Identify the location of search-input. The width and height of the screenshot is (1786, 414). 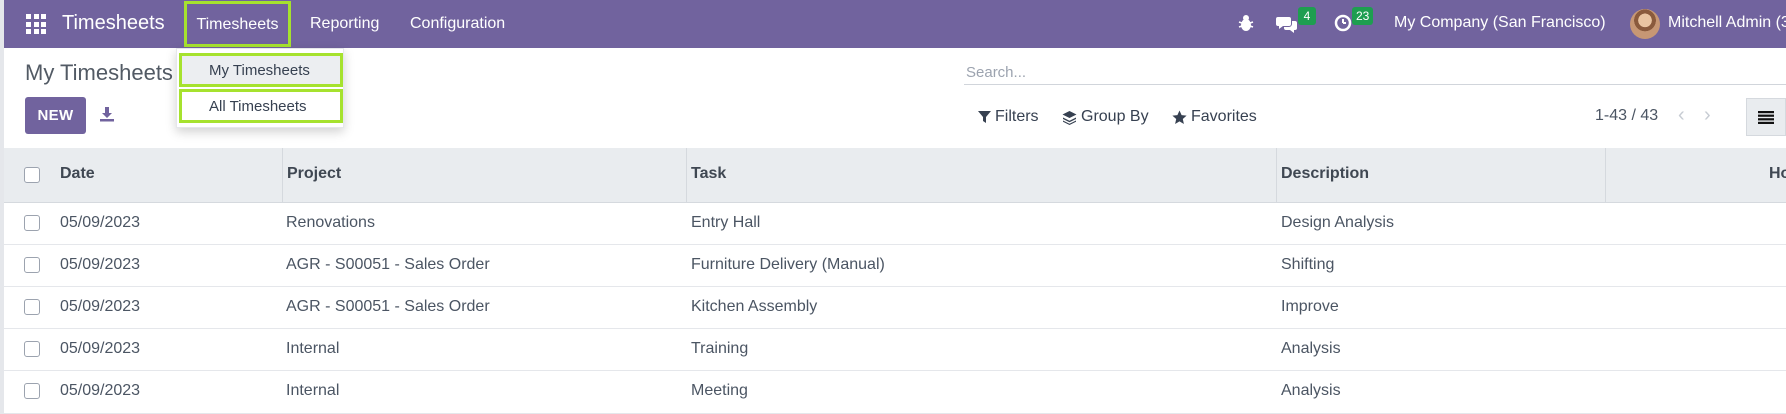
(1371, 72).